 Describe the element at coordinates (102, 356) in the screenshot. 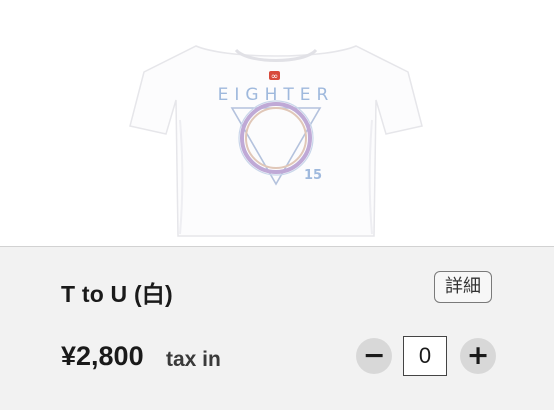

I see `product-price: ¥2,800` at that location.